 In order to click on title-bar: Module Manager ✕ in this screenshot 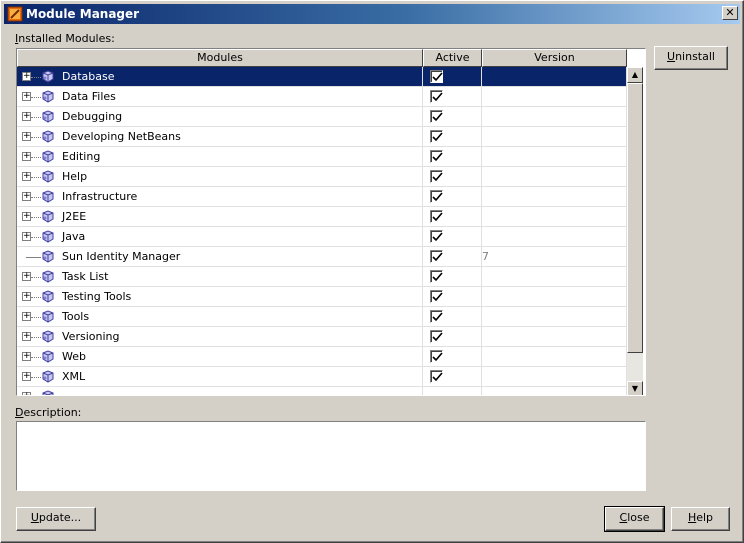, I will do `click(372, 14)`.